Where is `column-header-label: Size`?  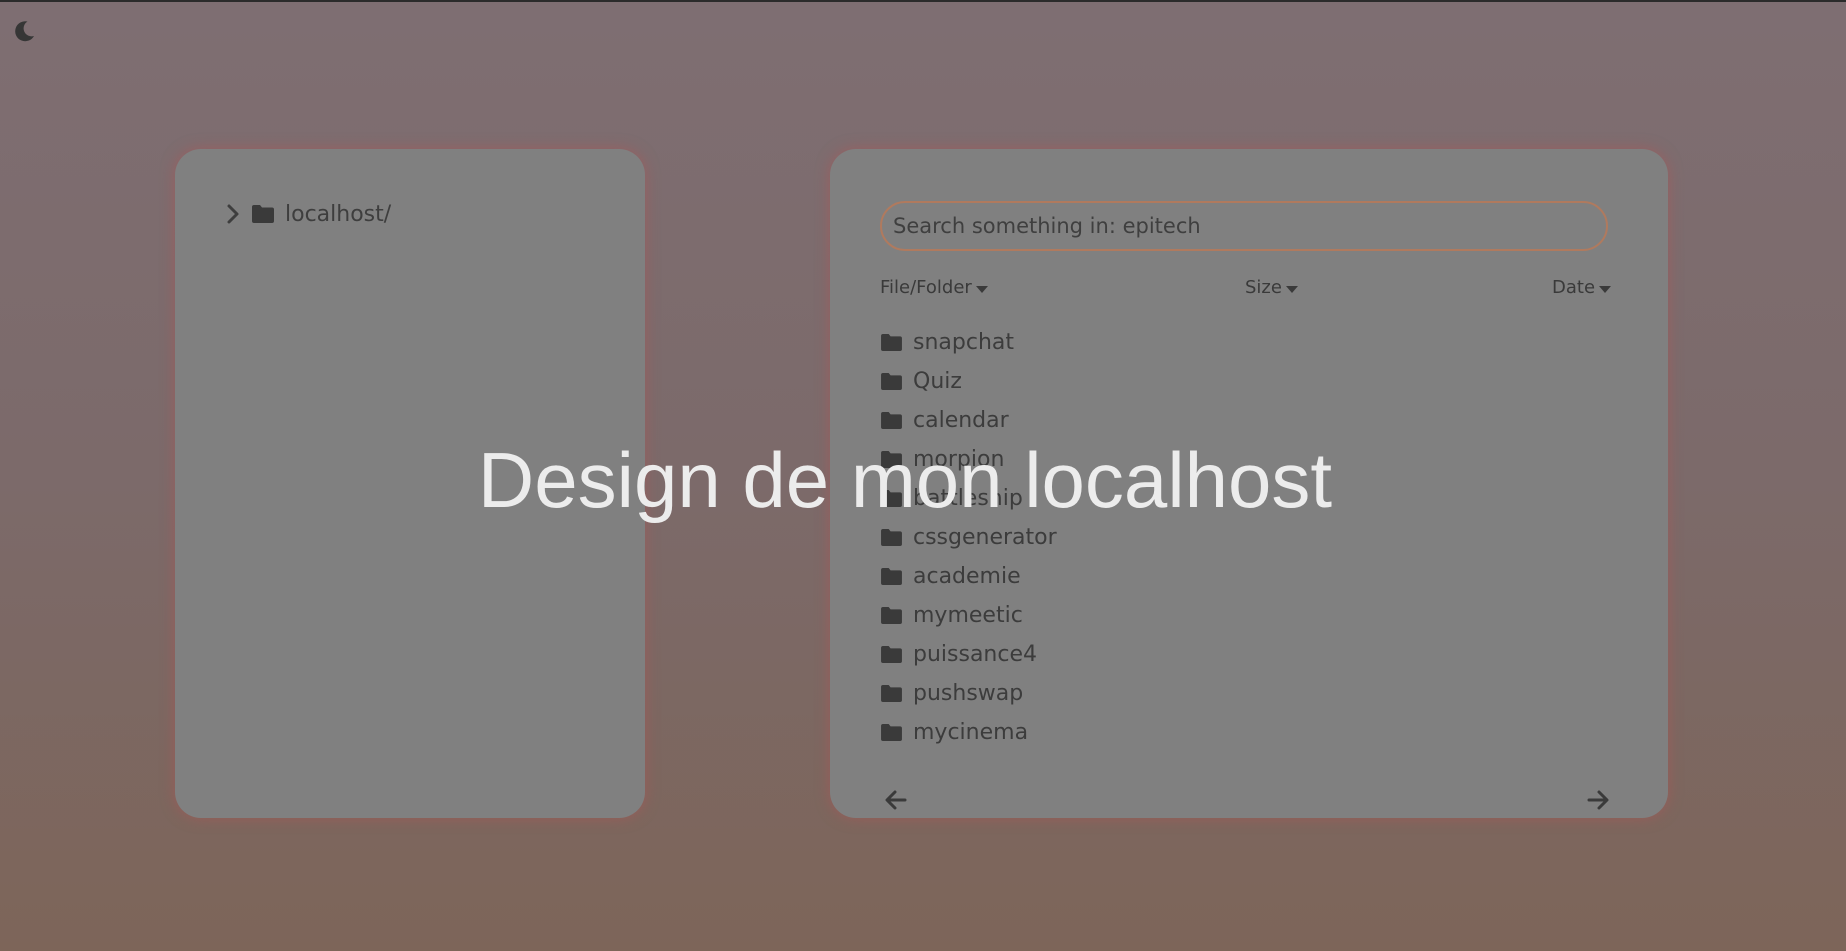 column-header-label: Size is located at coordinates (1263, 287).